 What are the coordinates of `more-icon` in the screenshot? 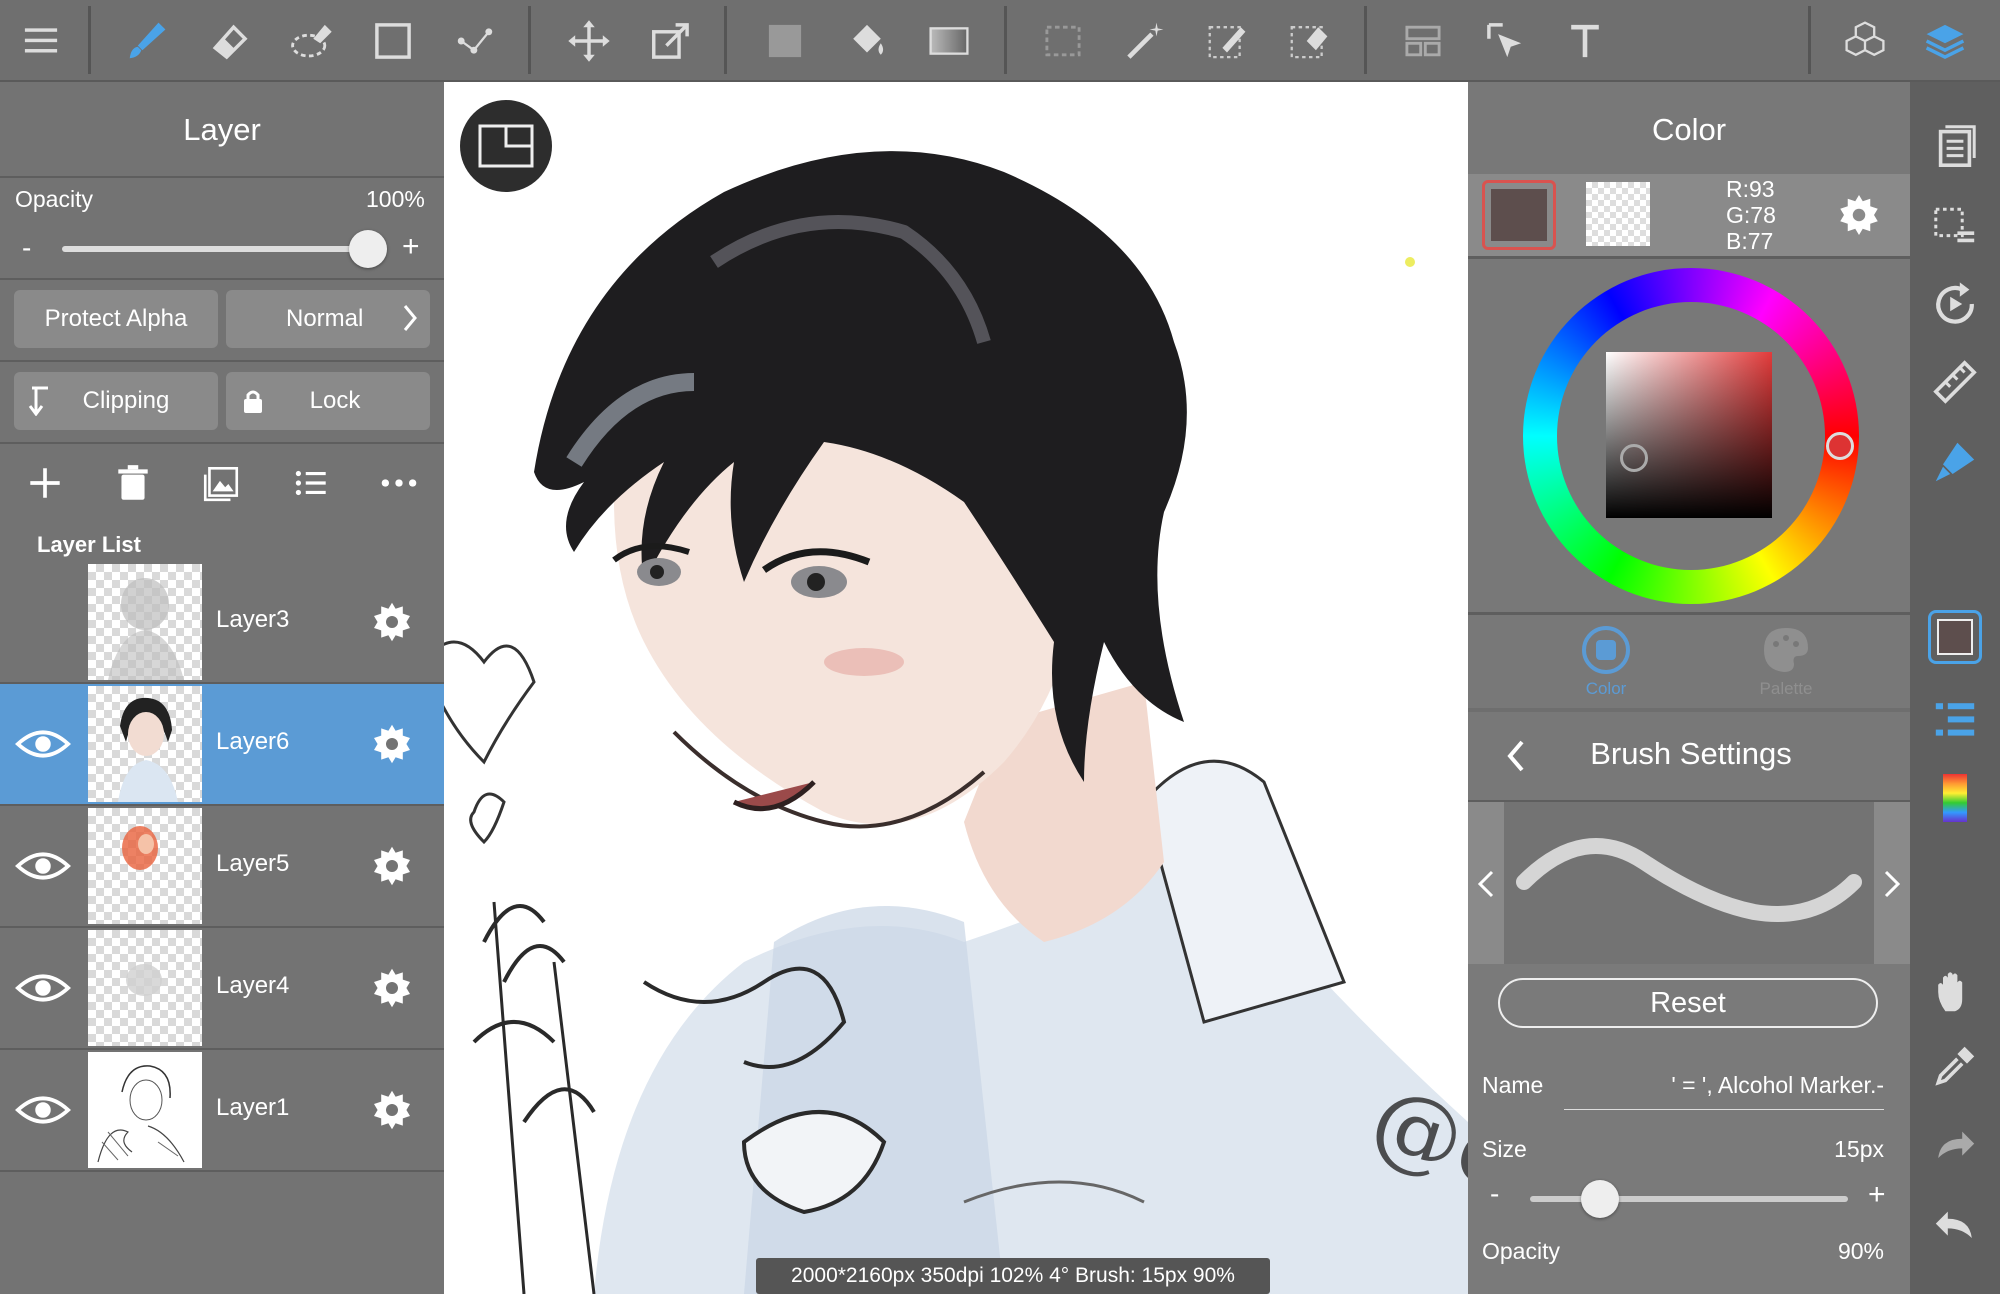 It's located at (399, 483).